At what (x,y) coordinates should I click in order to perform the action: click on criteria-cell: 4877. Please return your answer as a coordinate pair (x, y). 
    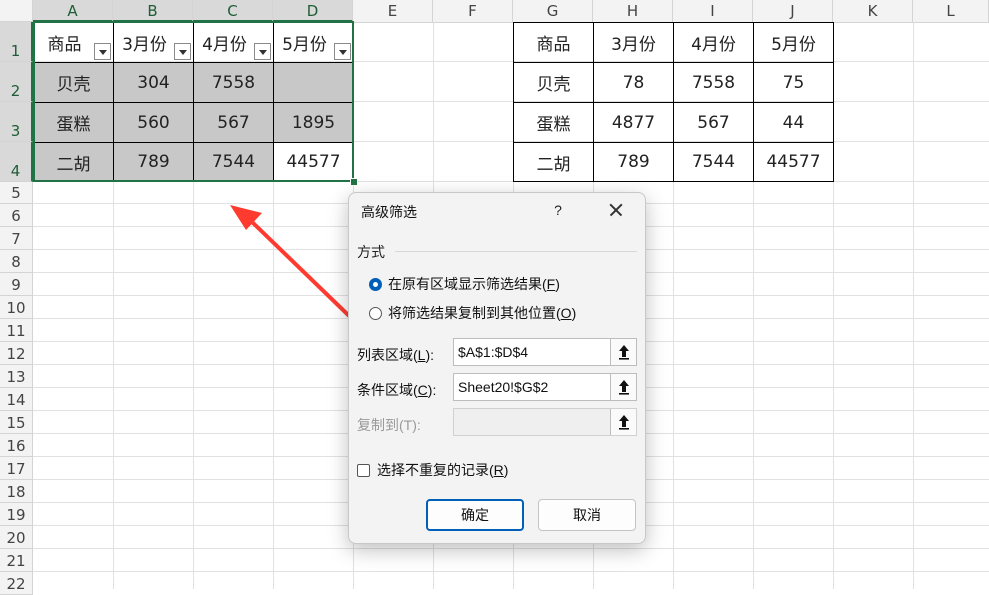
    Looking at the image, I should click on (633, 122).